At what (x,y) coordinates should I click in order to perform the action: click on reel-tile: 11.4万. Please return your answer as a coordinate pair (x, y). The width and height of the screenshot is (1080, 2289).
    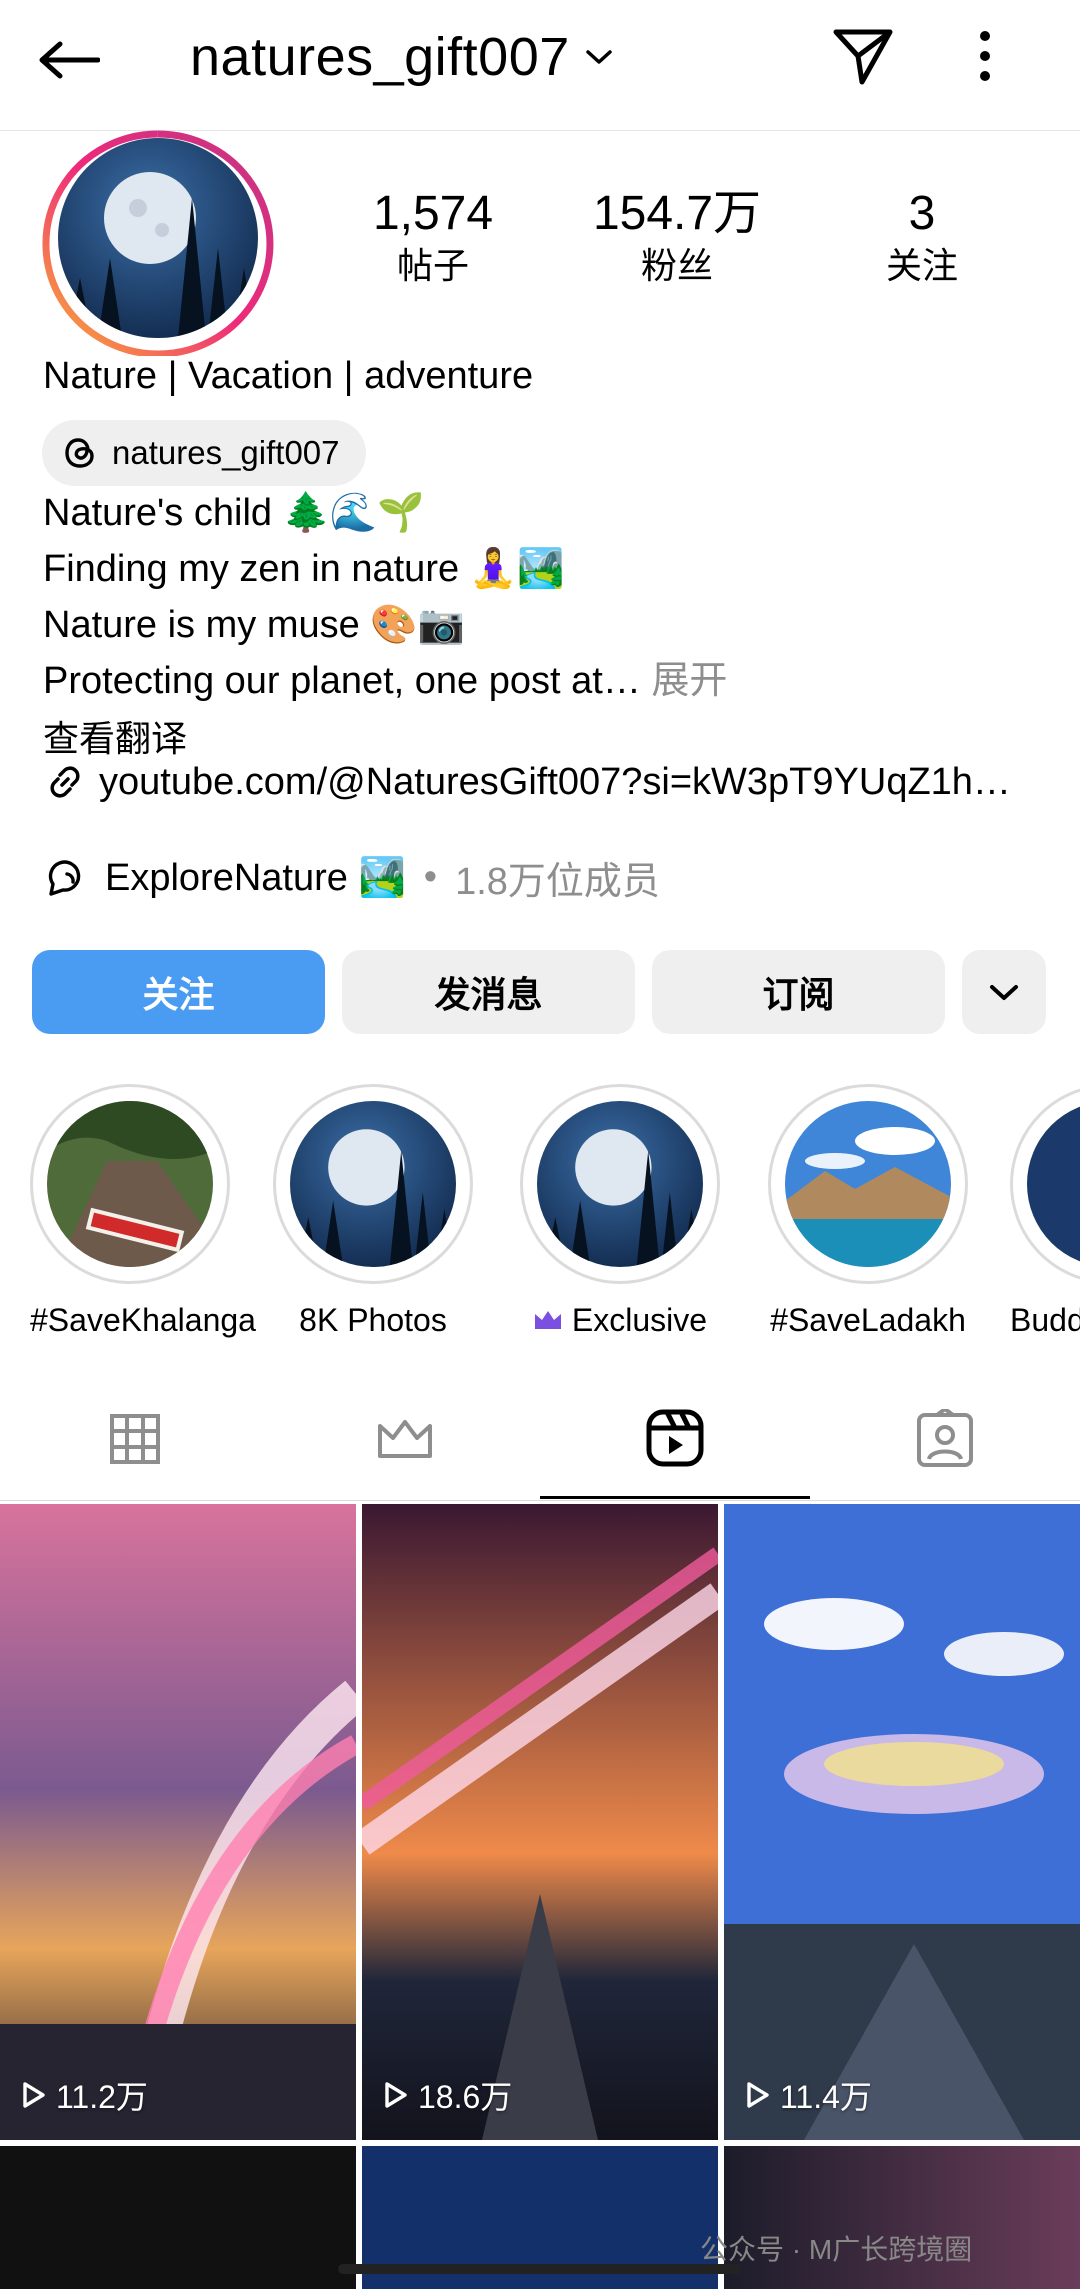
    Looking at the image, I should click on (902, 1822).